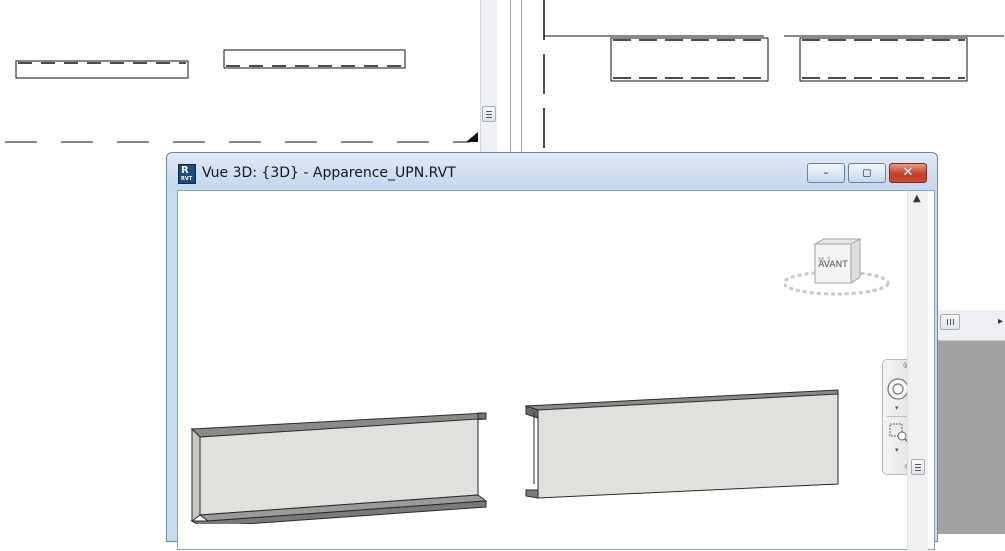 The image size is (1005, 551). I want to click on nav-bar-divider, so click(898, 416).